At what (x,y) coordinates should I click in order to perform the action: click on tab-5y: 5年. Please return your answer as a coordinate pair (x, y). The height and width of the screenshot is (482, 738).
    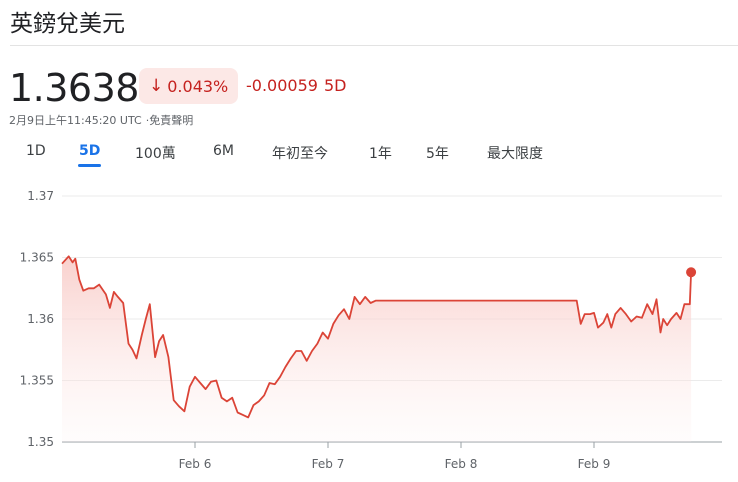
    Looking at the image, I should click on (437, 153).